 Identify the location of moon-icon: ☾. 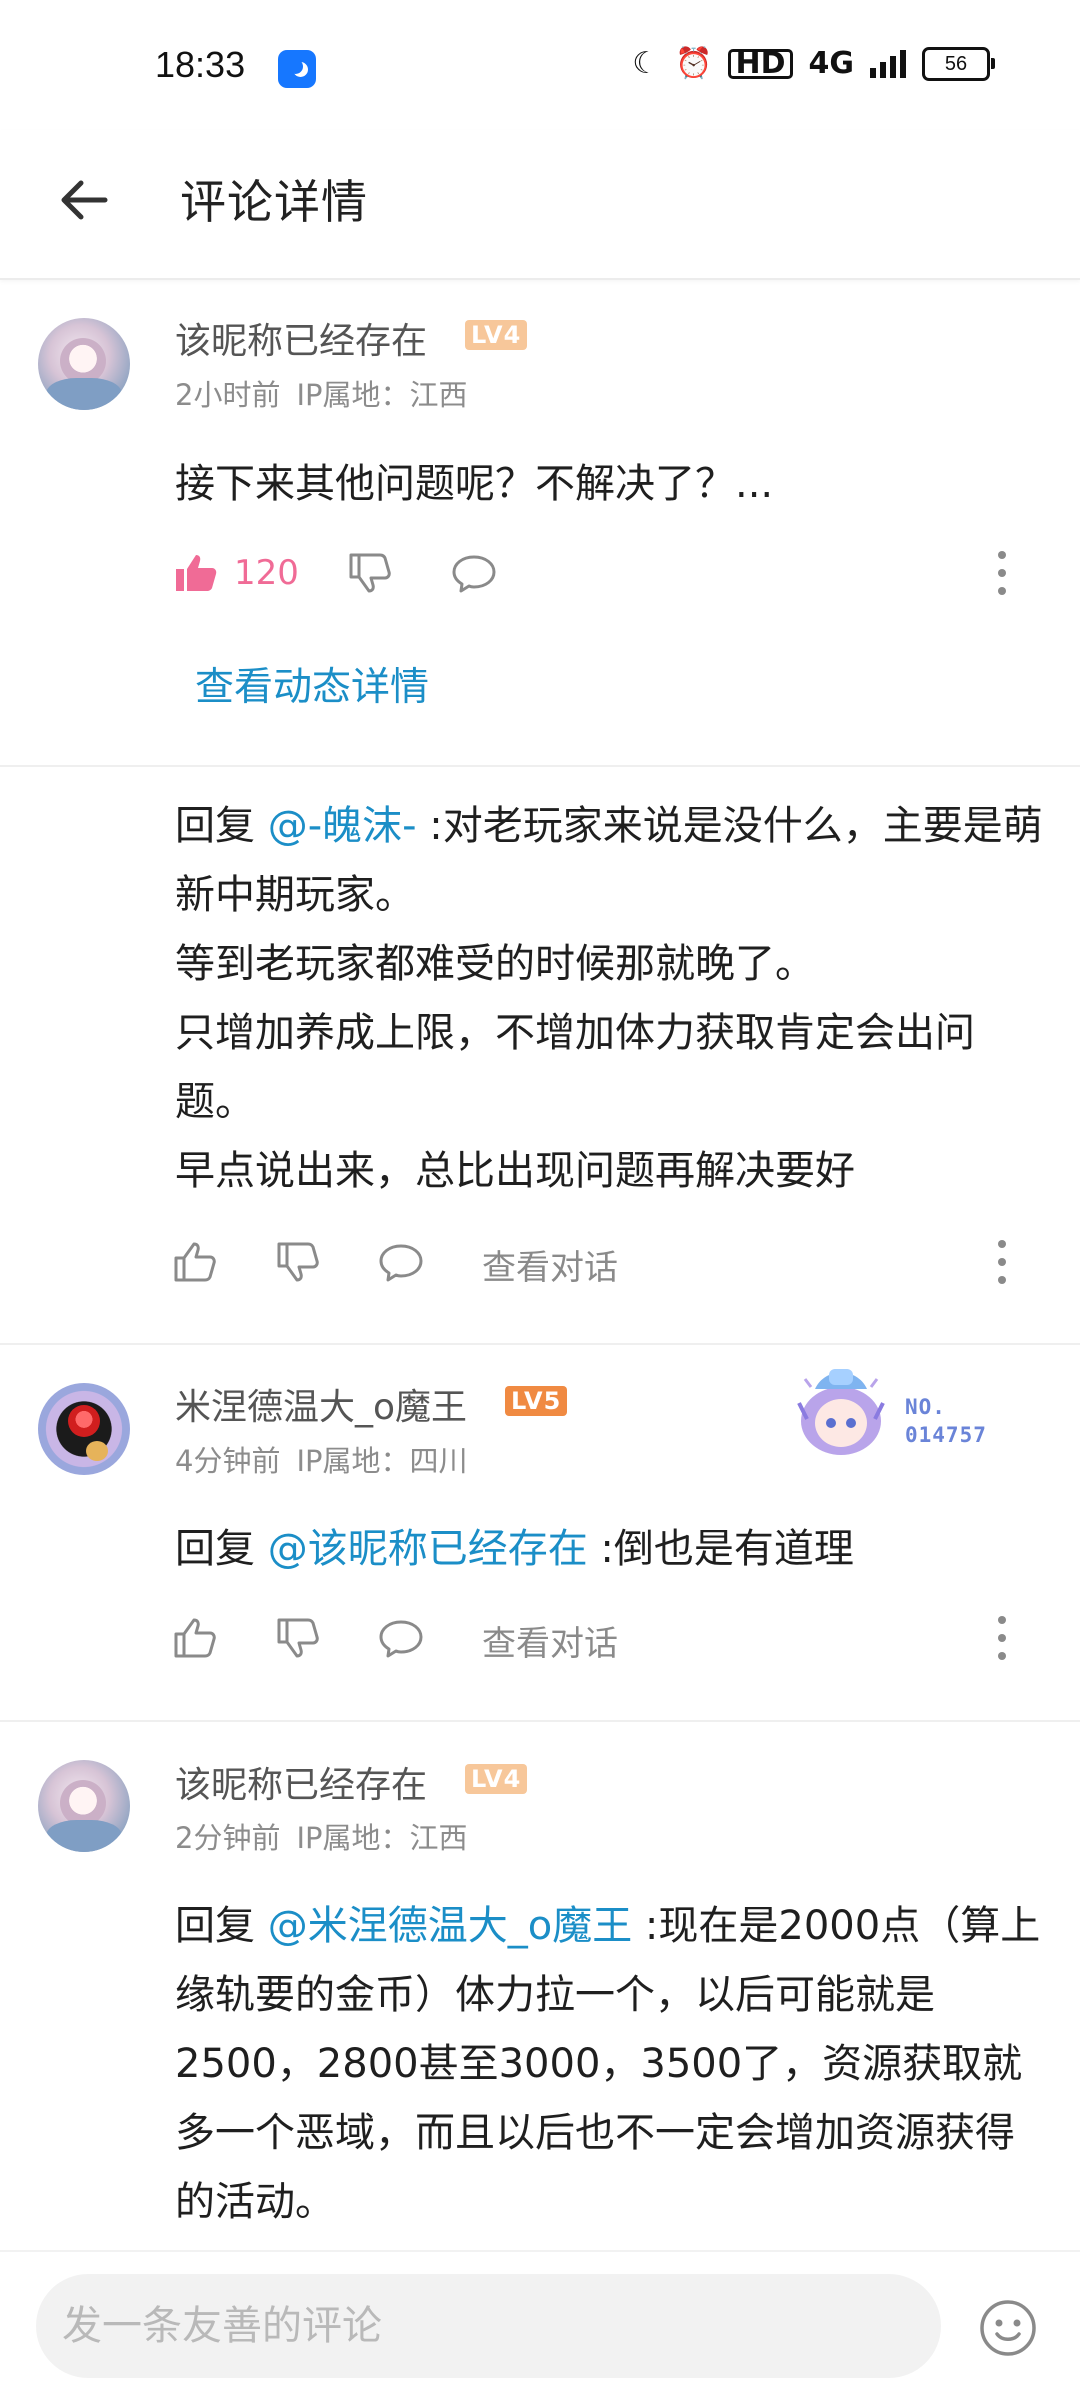
(646, 63).